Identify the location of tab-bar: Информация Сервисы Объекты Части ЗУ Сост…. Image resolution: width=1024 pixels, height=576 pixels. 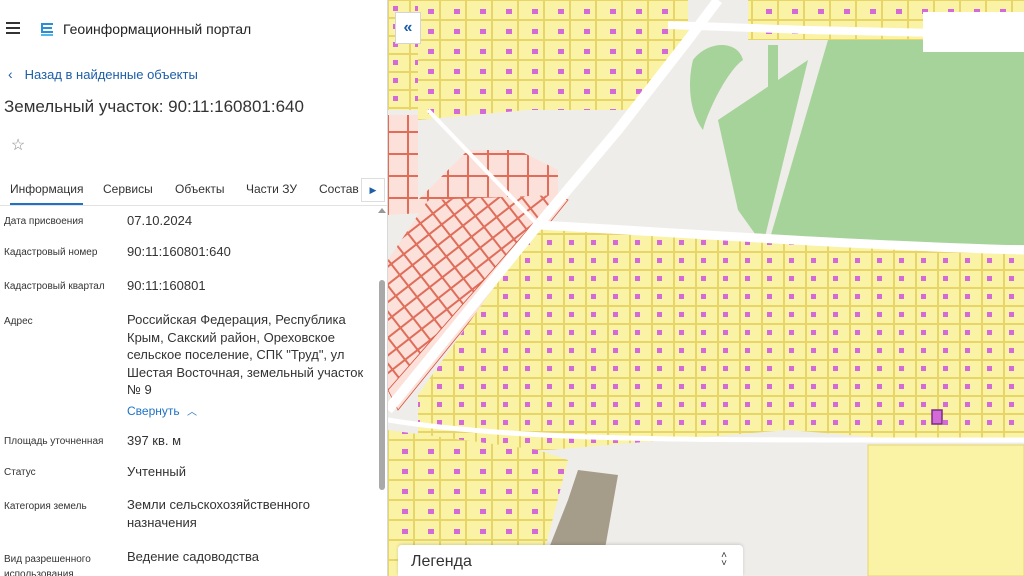
(193, 191).